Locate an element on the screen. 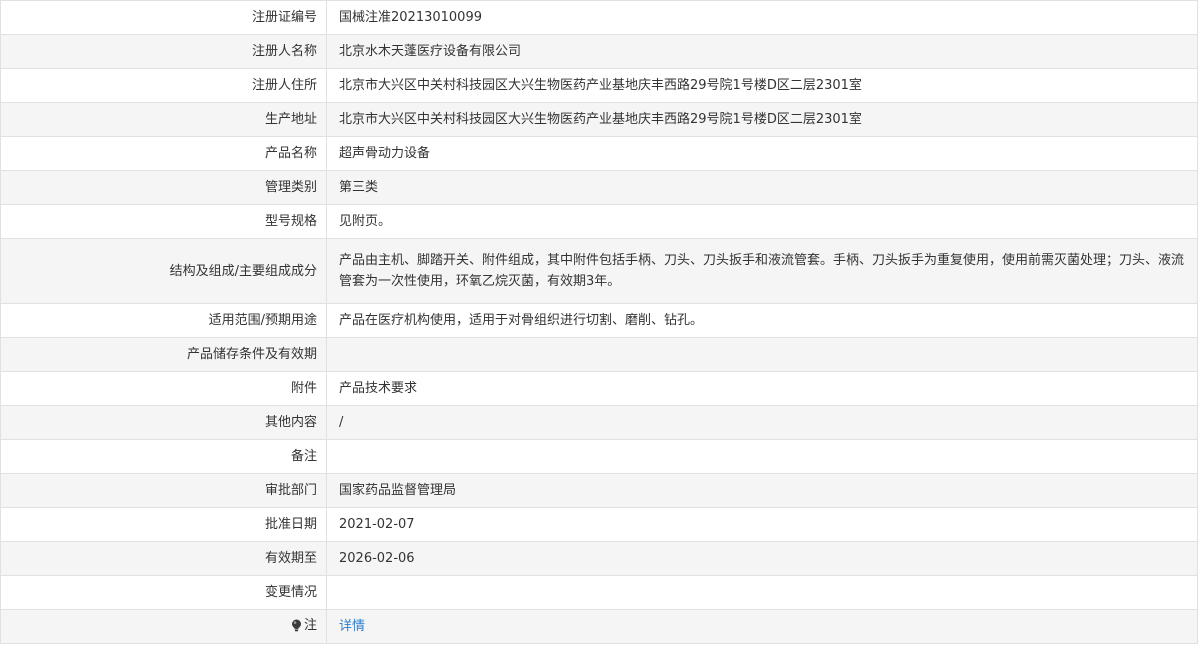  row-value-valid-until: 2026-02-06 is located at coordinates (762, 558).